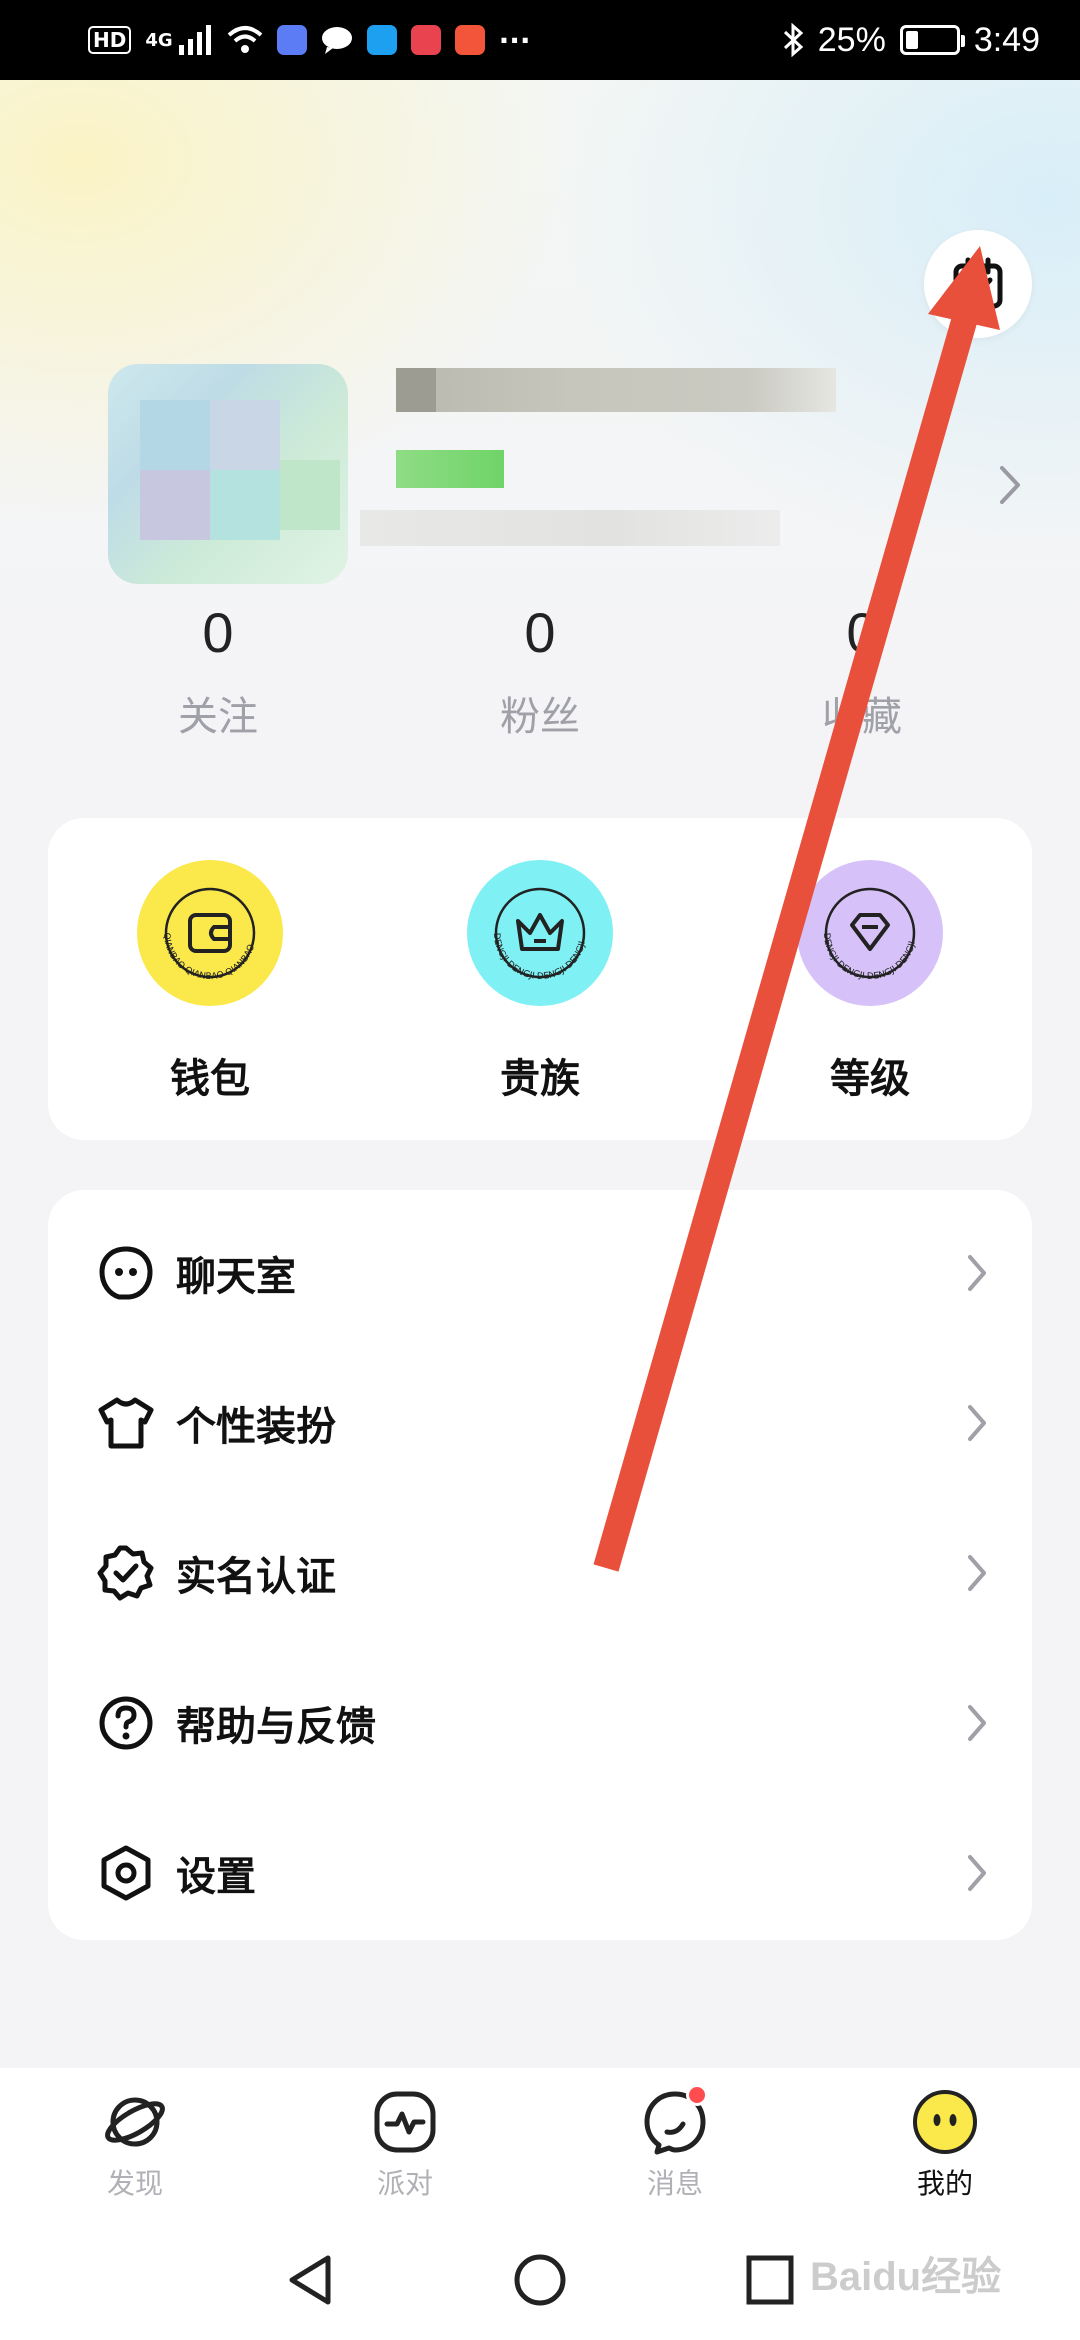  Describe the element at coordinates (276, 1727) in the screenshot. I see `menu-label: 帮助与反馈` at that location.